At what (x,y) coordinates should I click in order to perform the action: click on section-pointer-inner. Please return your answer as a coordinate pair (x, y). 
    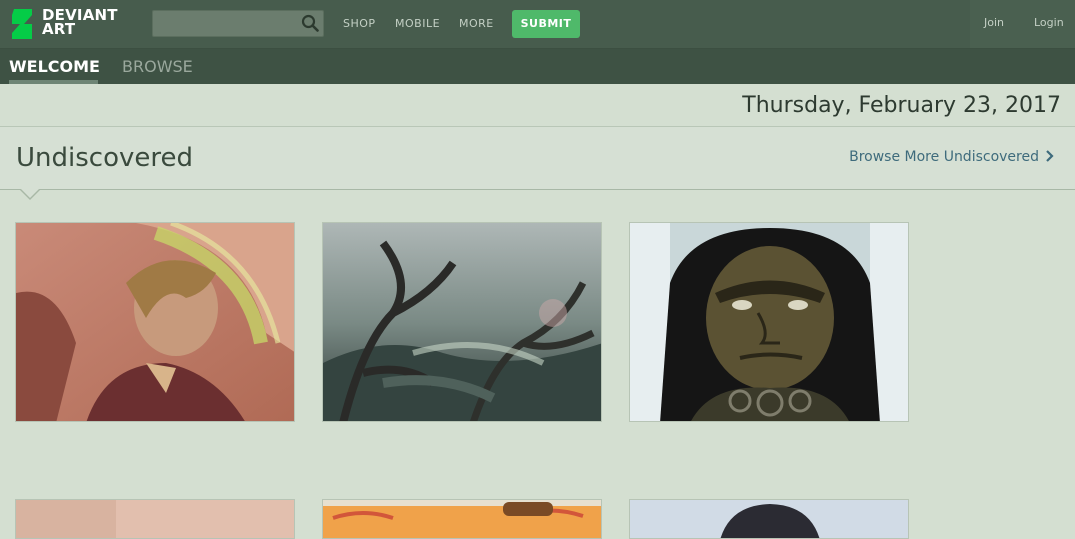
    Looking at the image, I should click on (30, 193).